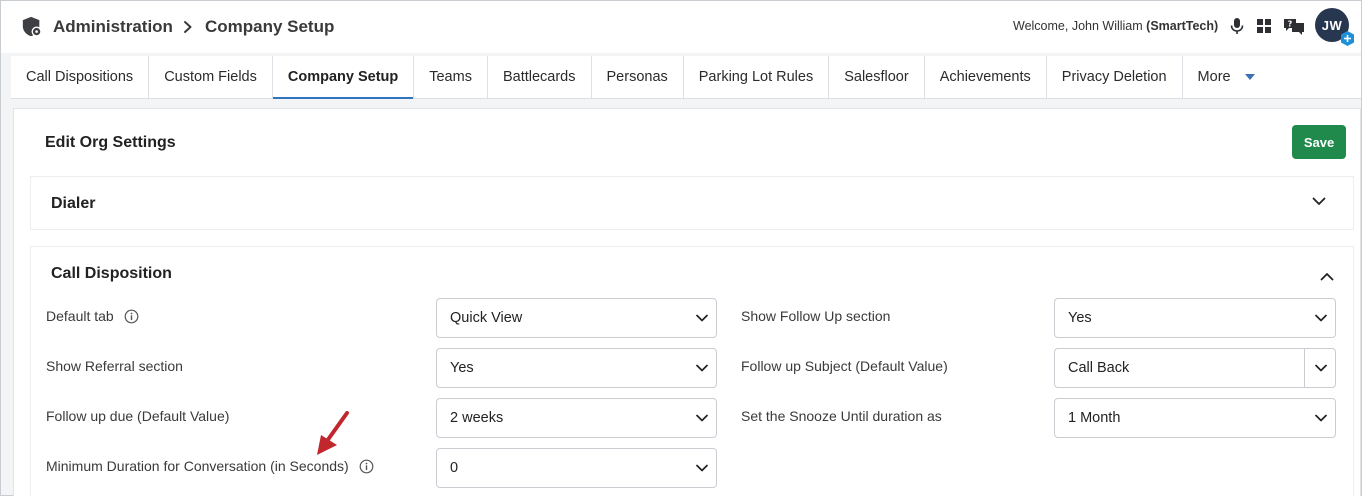 Image resolution: width=1362 pixels, height=496 pixels. What do you see at coordinates (486, 318) in the screenshot?
I see `select-value: Quick View` at bounding box center [486, 318].